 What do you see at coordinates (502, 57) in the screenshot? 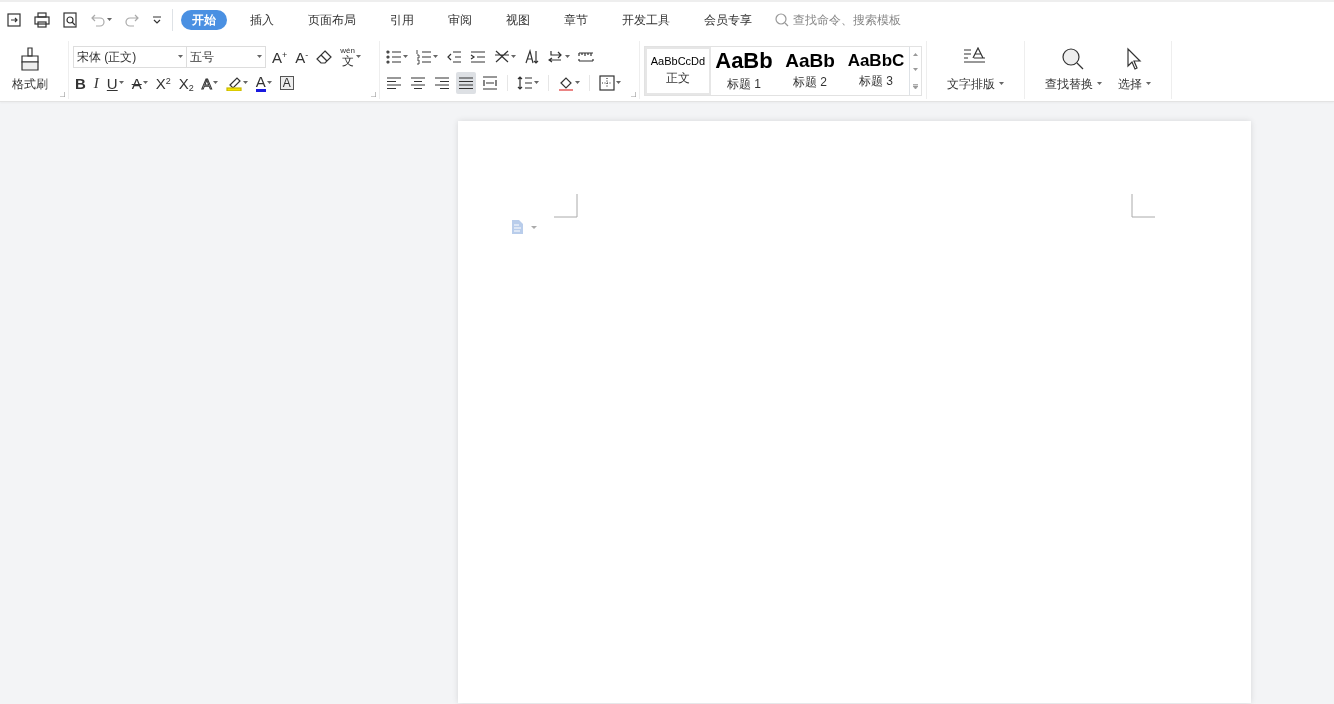
I see `character-layout-icon` at bounding box center [502, 57].